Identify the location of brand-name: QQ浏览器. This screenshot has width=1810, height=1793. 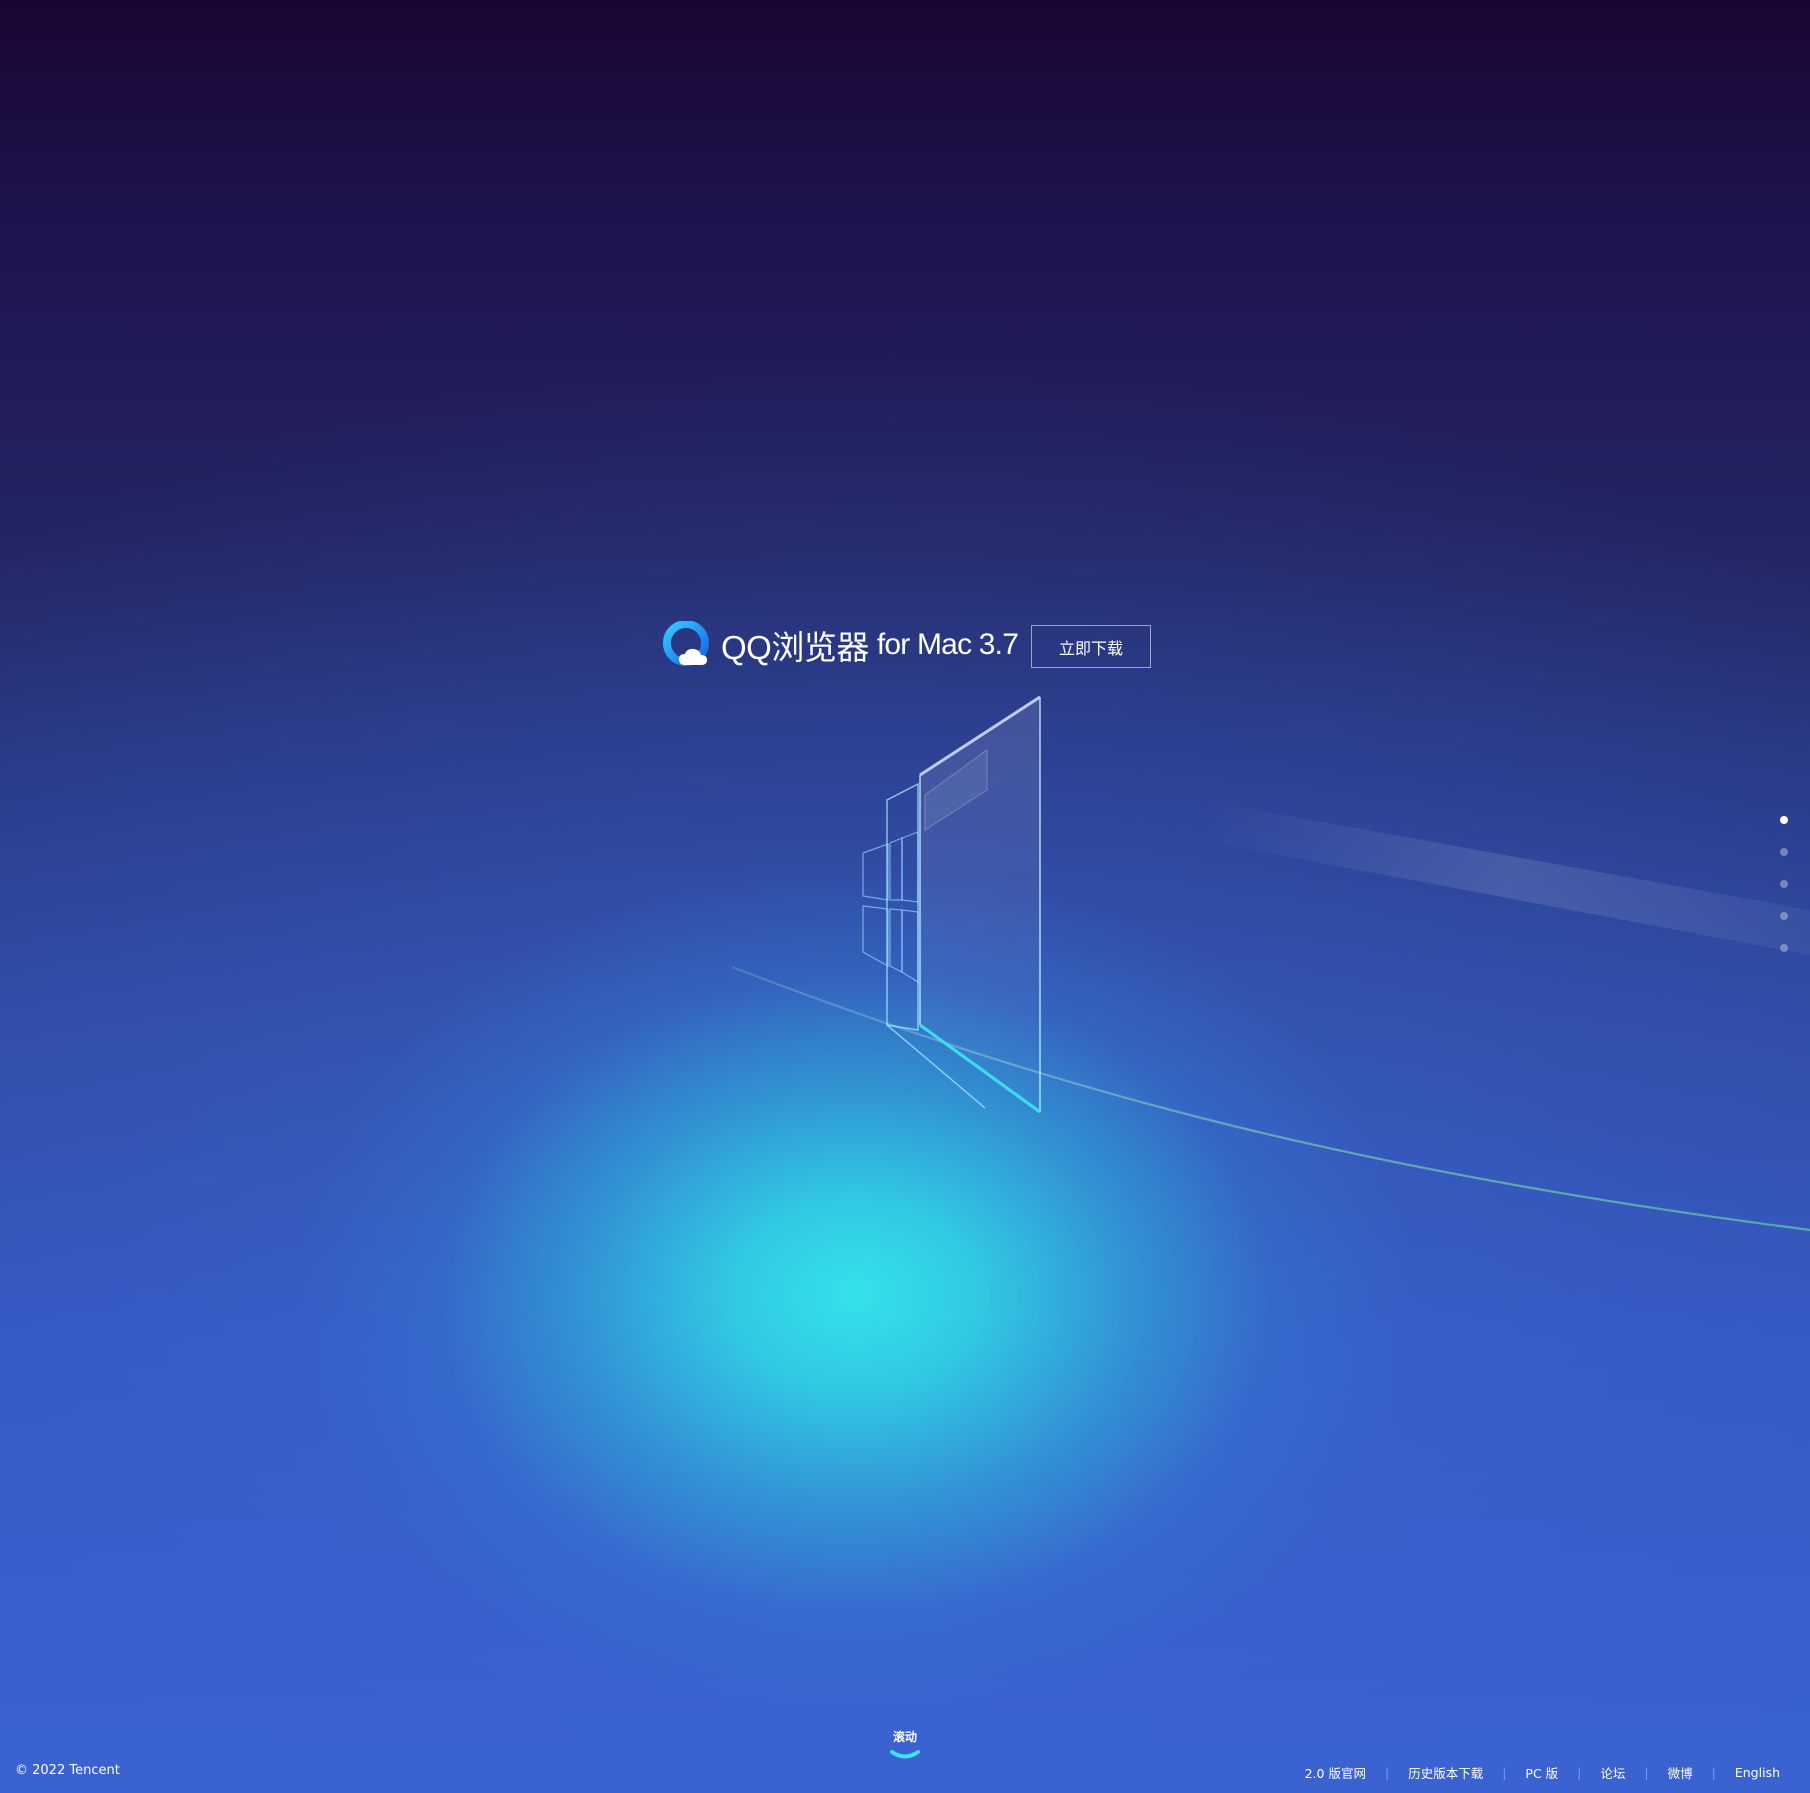
(795, 647).